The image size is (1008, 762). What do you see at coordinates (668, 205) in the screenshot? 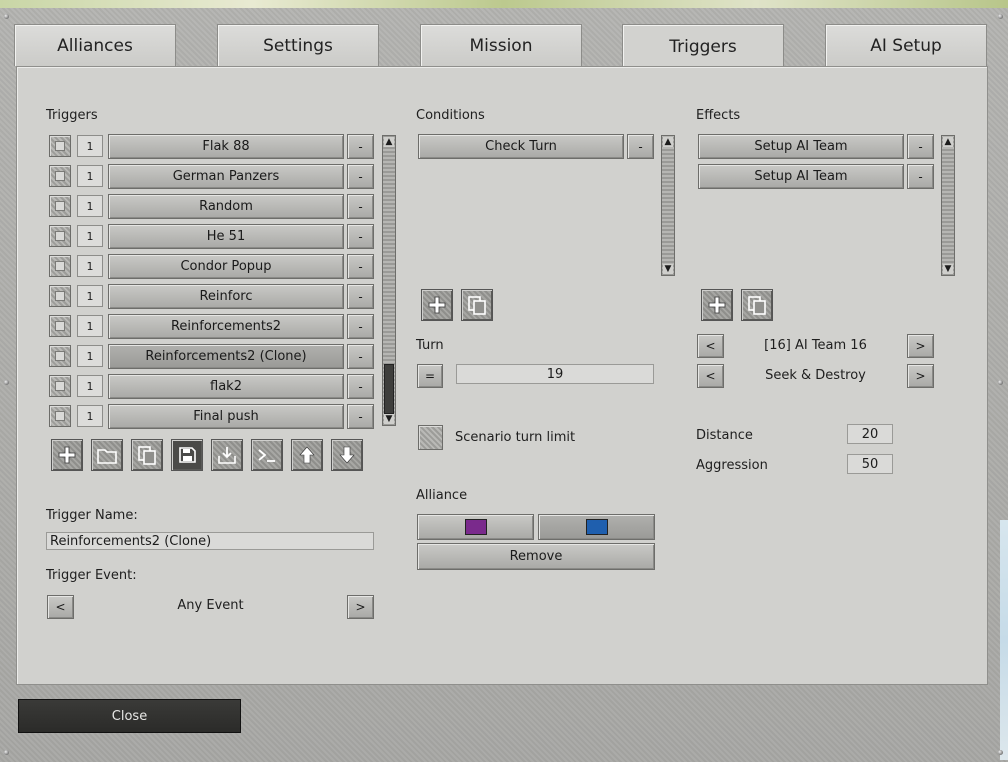
I see `conditions-scrollbar: ▲ ▼` at bounding box center [668, 205].